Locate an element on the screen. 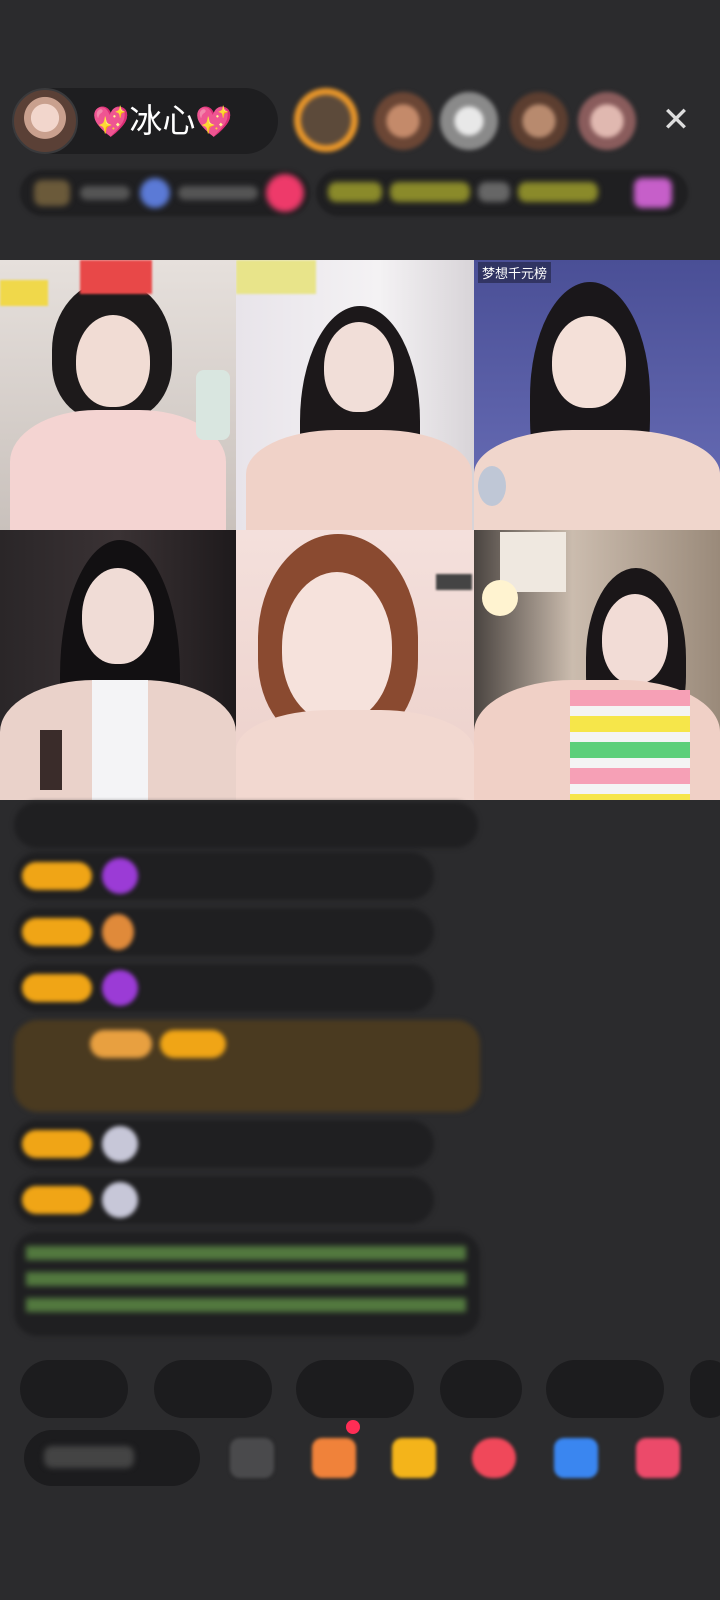 The width and height of the screenshot is (720, 1600). system-notice-text is located at coordinates (246, 1284).